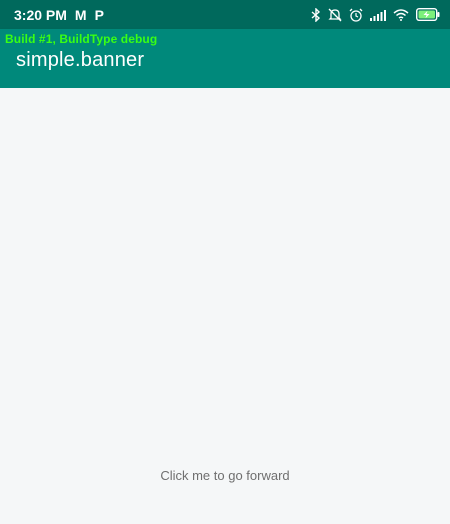 Image resolution: width=450 pixels, height=524 pixels. Describe the element at coordinates (80, 60) in the screenshot. I see `page-title: simple.banner` at that location.